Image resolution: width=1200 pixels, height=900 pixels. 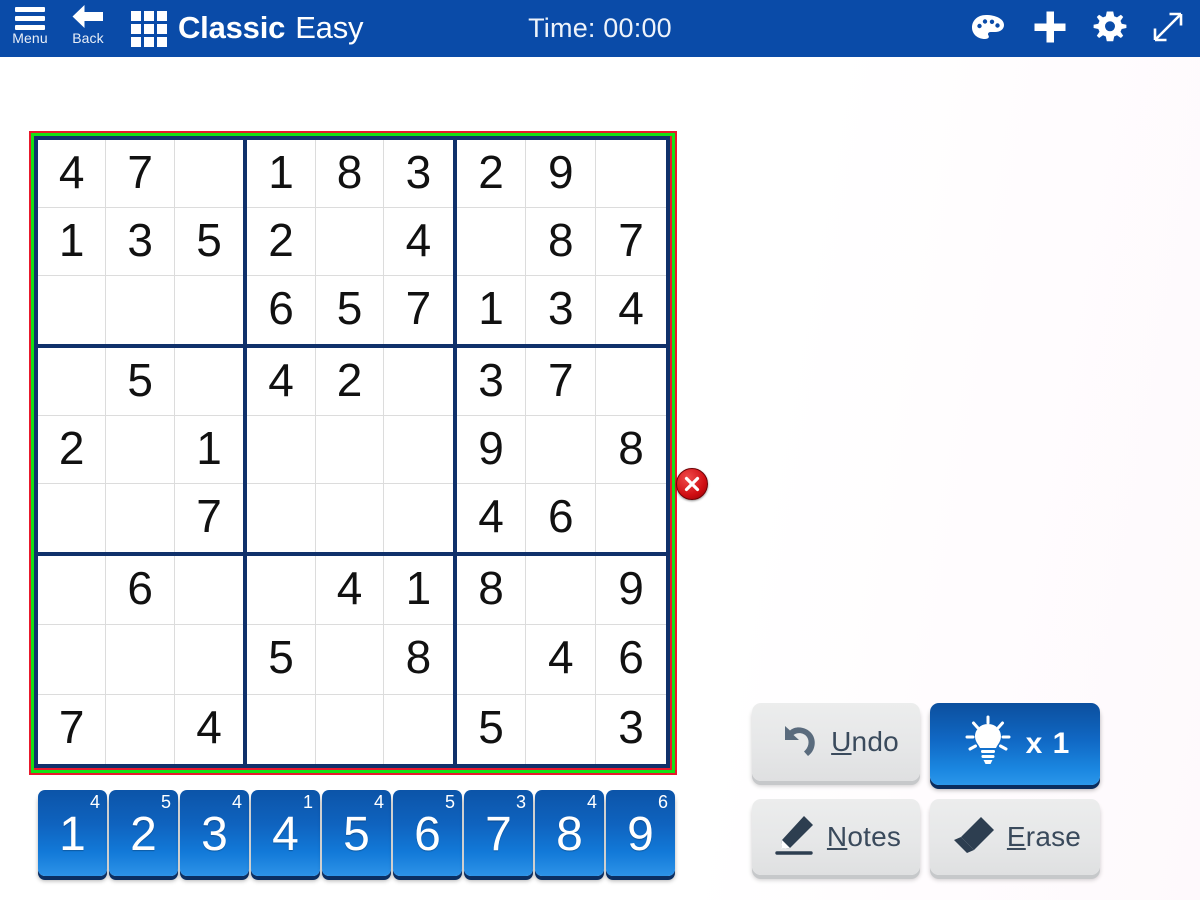 I want to click on theme-palette-button, so click(x=988, y=29).